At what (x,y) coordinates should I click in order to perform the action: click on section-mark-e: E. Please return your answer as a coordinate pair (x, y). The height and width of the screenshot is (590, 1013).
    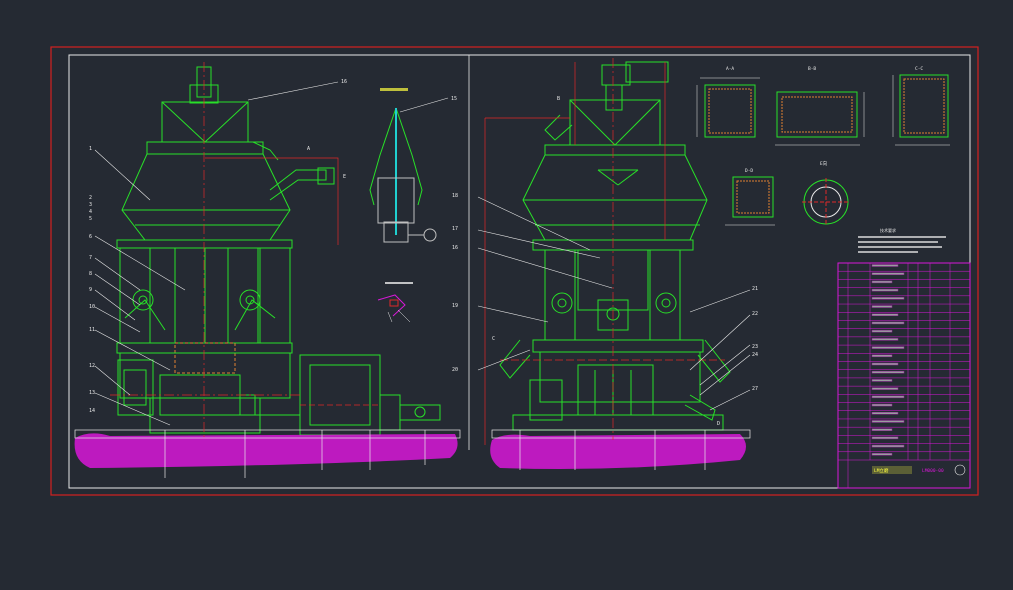
    Looking at the image, I should click on (344, 177).